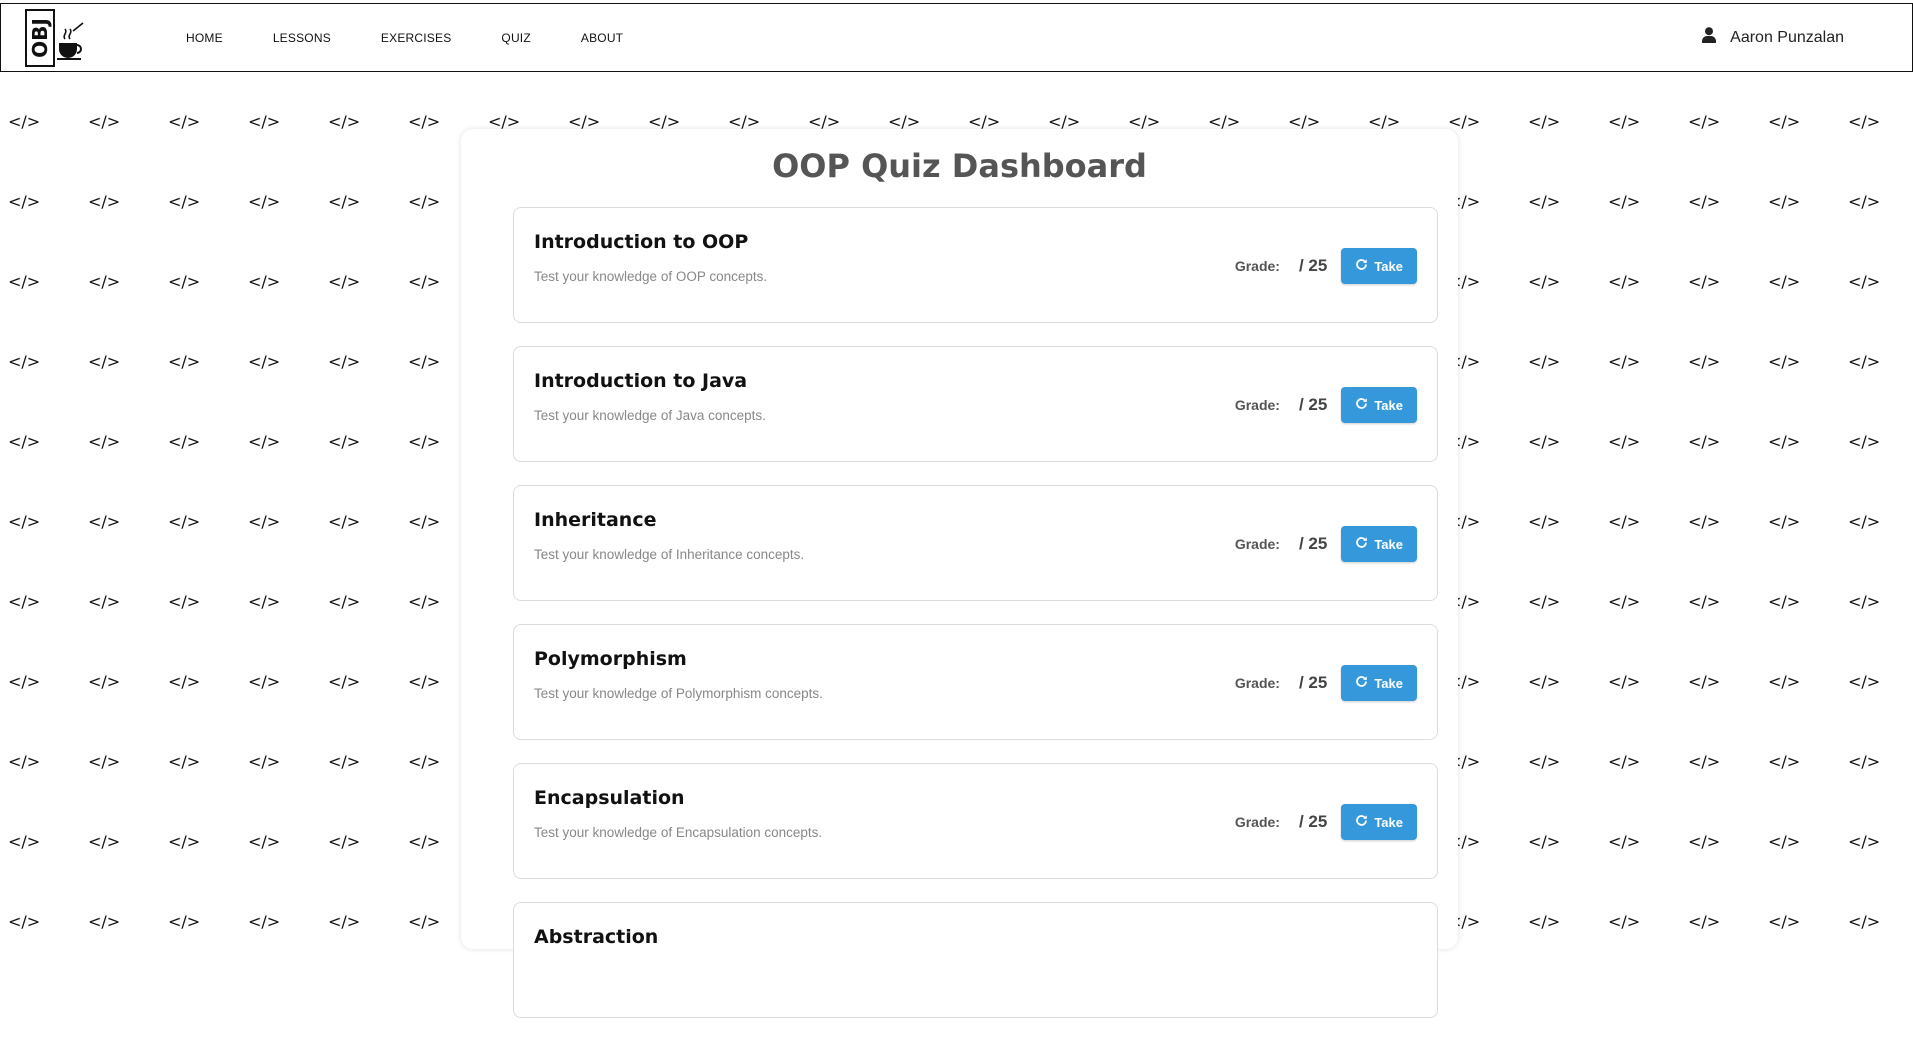 Image resolution: width=1913 pixels, height=1041 pixels. What do you see at coordinates (302, 38) in the screenshot?
I see `nav-link-lessons: LESSONS` at bounding box center [302, 38].